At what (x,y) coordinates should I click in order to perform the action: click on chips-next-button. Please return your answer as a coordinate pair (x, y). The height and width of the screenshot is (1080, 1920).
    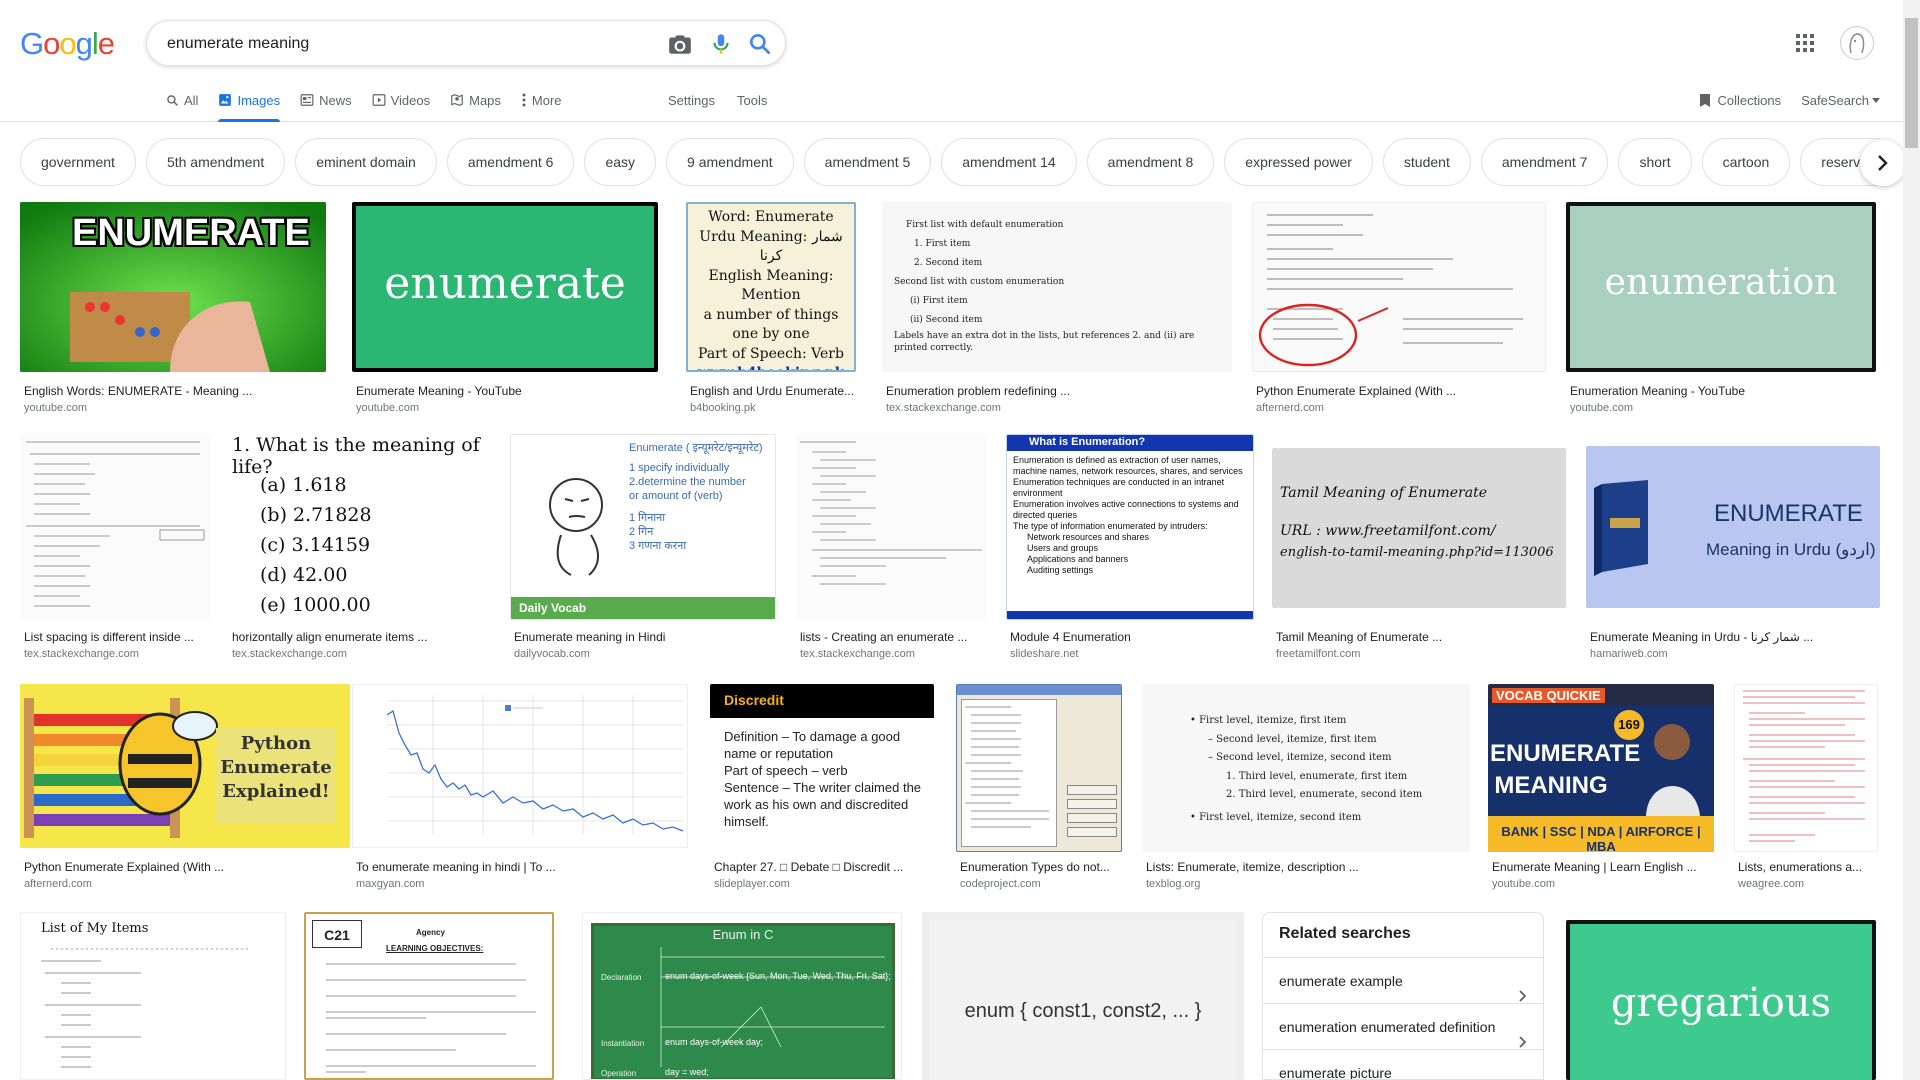
    Looking at the image, I should click on (1883, 163).